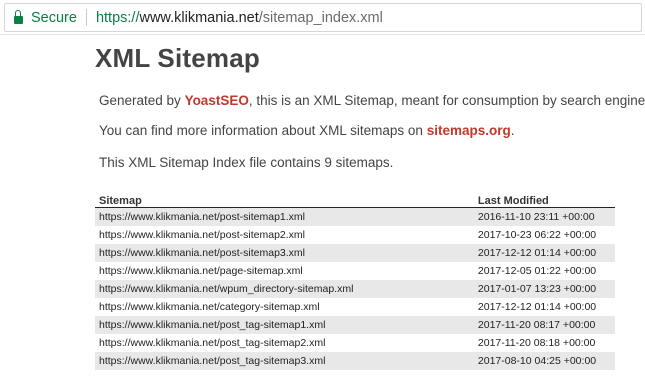  Describe the element at coordinates (512, 130) in the screenshot. I see `info-suffix: .` at that location.